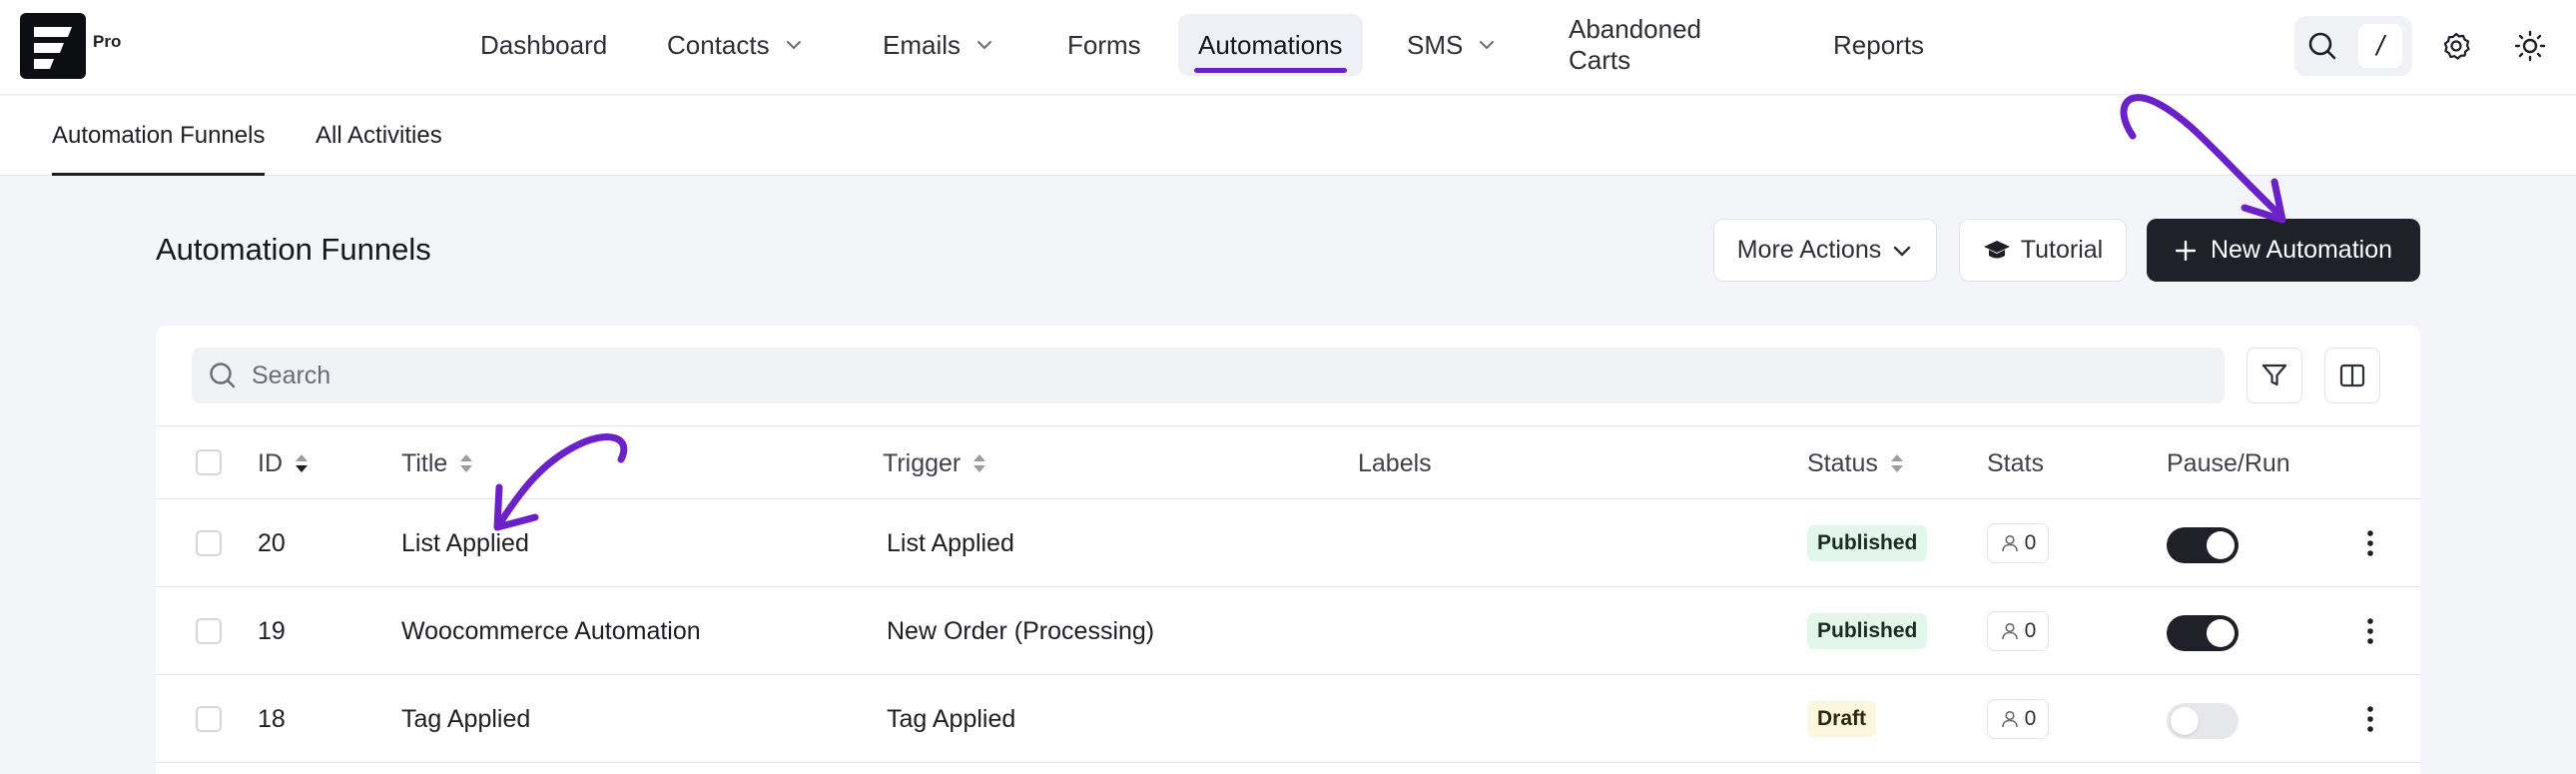 The image size is (2576, 774). Describe the element at coordinates (1200, 375) in the screenshot. I see `search-input` at that location.